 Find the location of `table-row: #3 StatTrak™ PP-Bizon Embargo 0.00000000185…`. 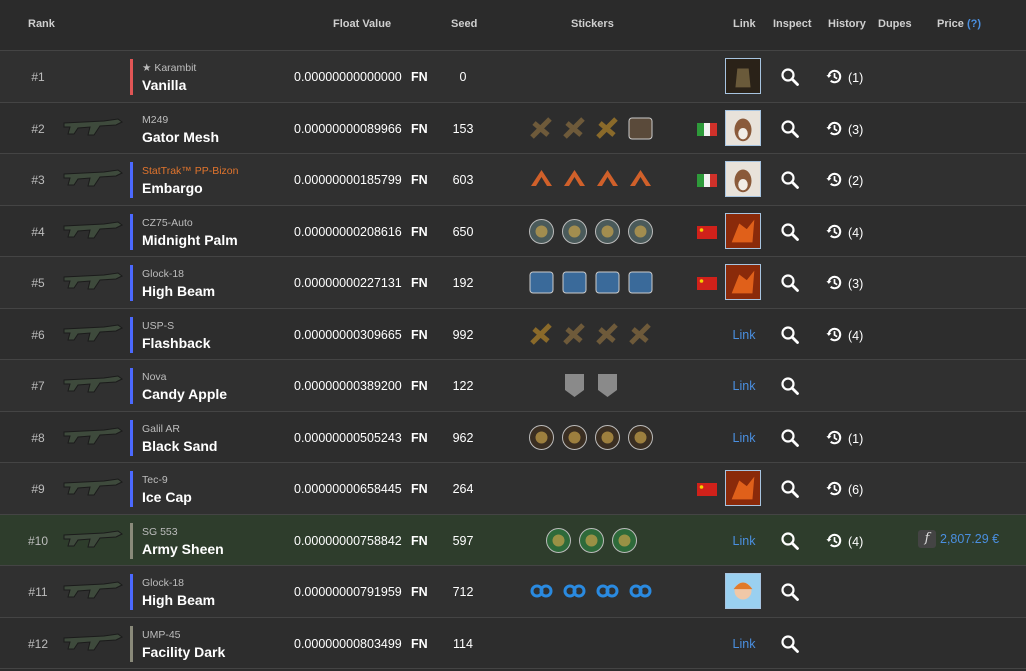

table-row: #3 StatTrak™ PP-Bizon Embargo 0.00000000185… is located at coordinates (513, 180).